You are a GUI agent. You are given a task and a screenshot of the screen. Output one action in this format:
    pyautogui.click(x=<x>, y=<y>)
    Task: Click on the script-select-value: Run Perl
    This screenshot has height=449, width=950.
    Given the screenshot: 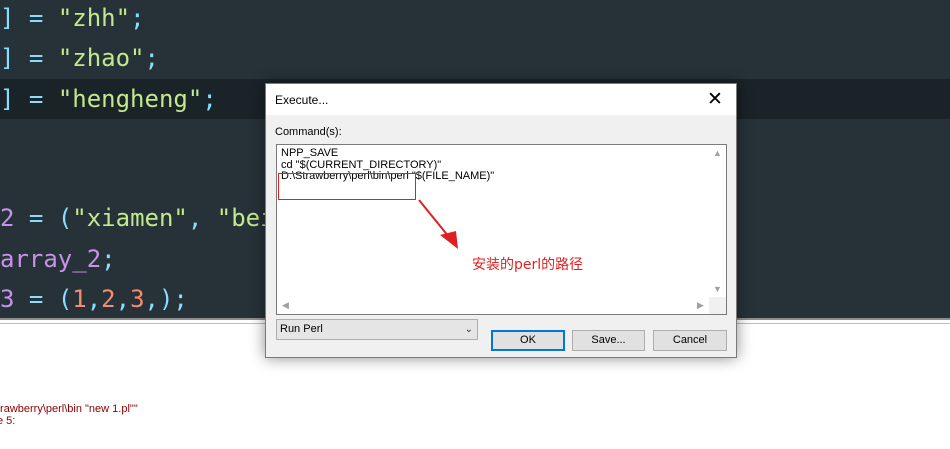 What is the action you would take?
    pyautogui.click(x=301, y=329)
    